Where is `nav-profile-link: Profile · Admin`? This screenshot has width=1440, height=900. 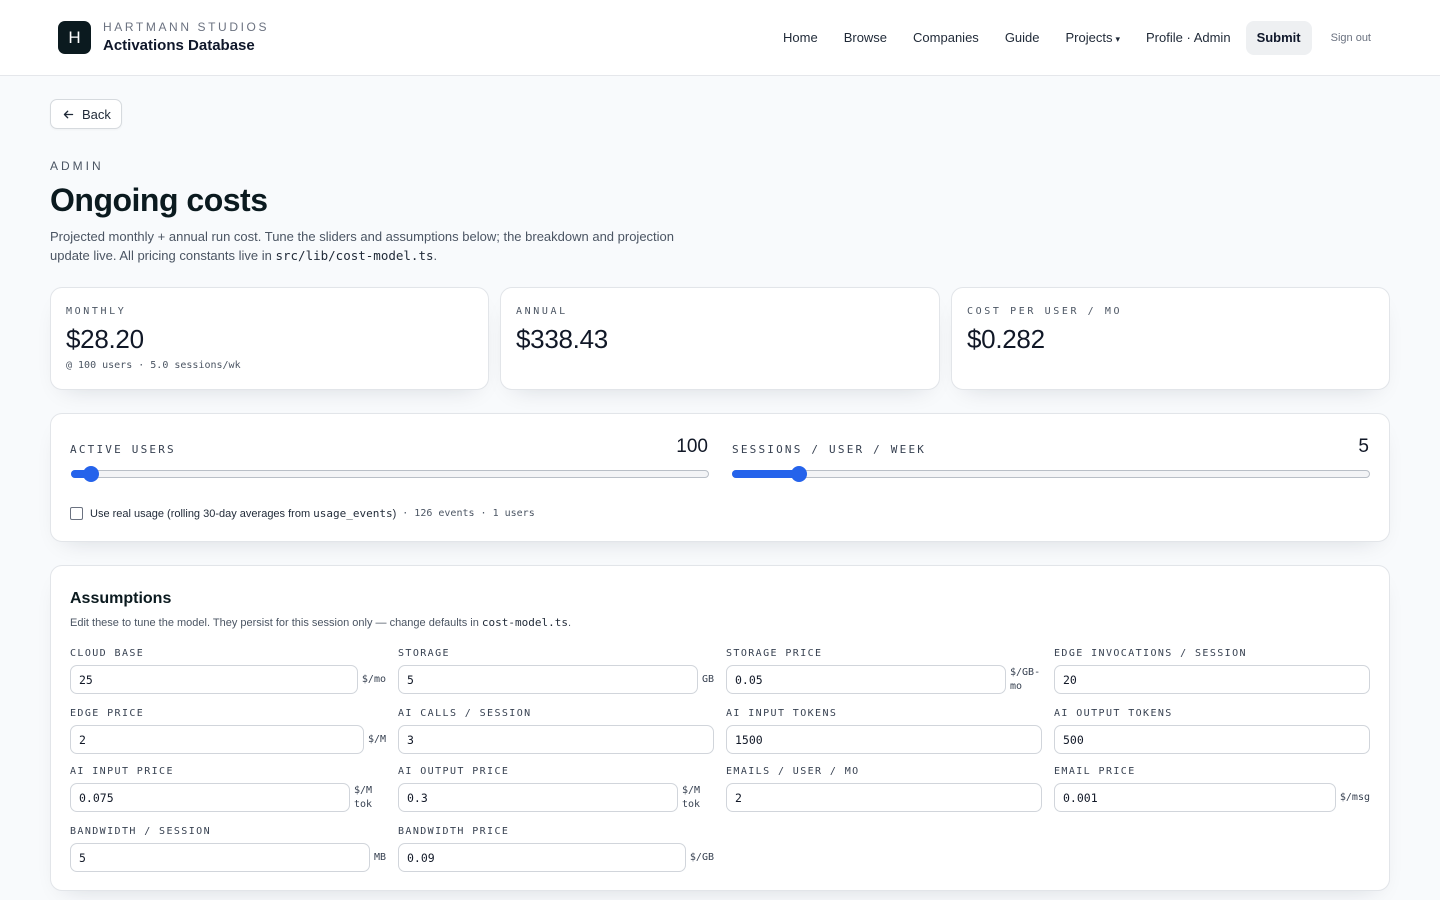
nav-profile-link: Profile · Admin is located at coordinates (1188, 38).